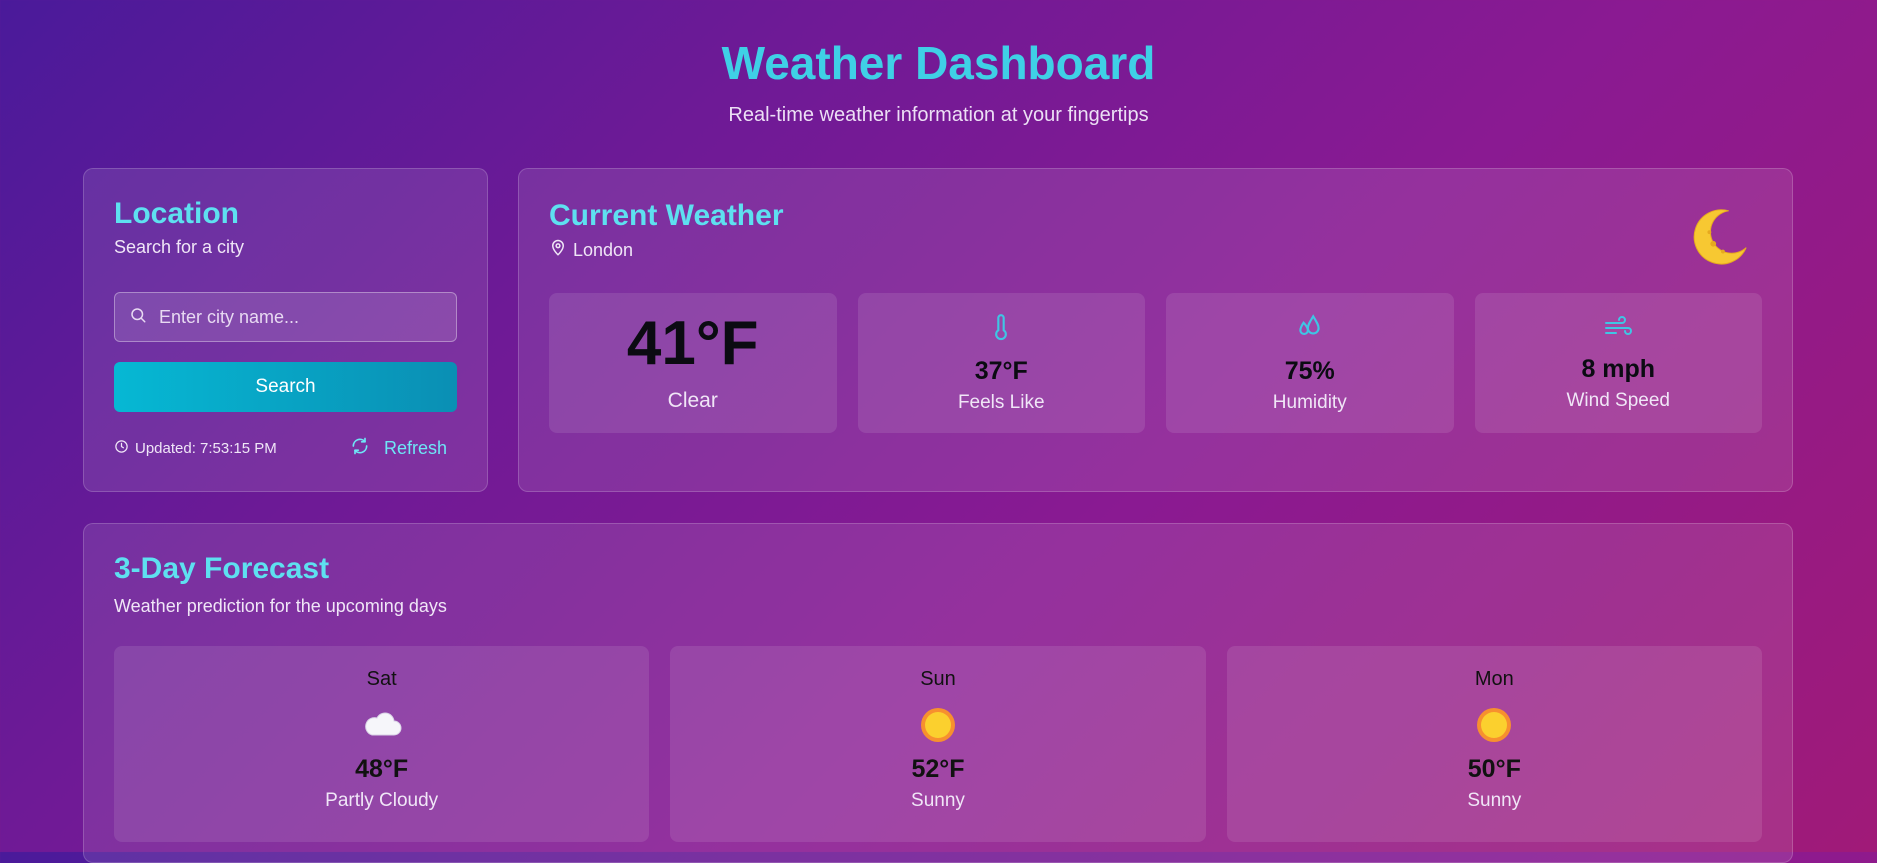 The image size is (1877, 863). I want to click on refresh-button: Refresh, so click(398, 448).